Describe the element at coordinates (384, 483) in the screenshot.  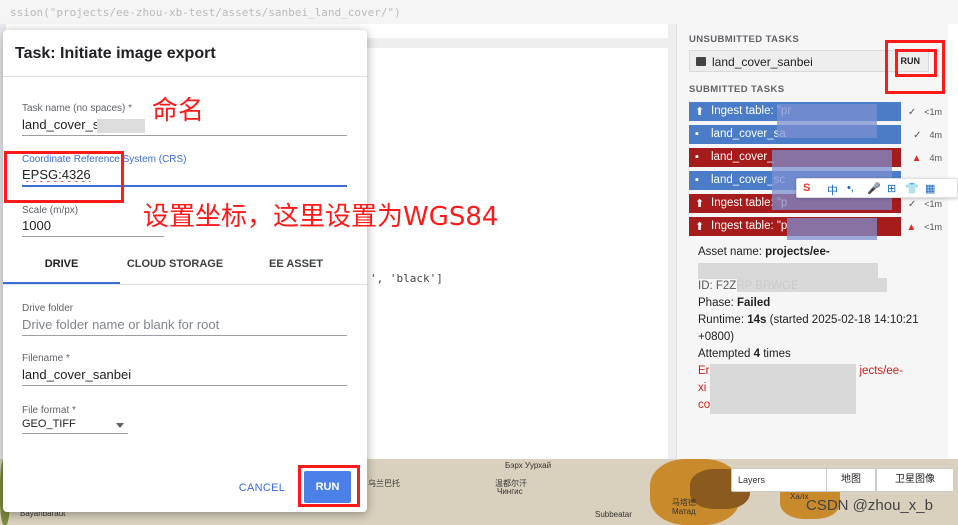
I see `map-place-label: 乌兰巴托` at that location.